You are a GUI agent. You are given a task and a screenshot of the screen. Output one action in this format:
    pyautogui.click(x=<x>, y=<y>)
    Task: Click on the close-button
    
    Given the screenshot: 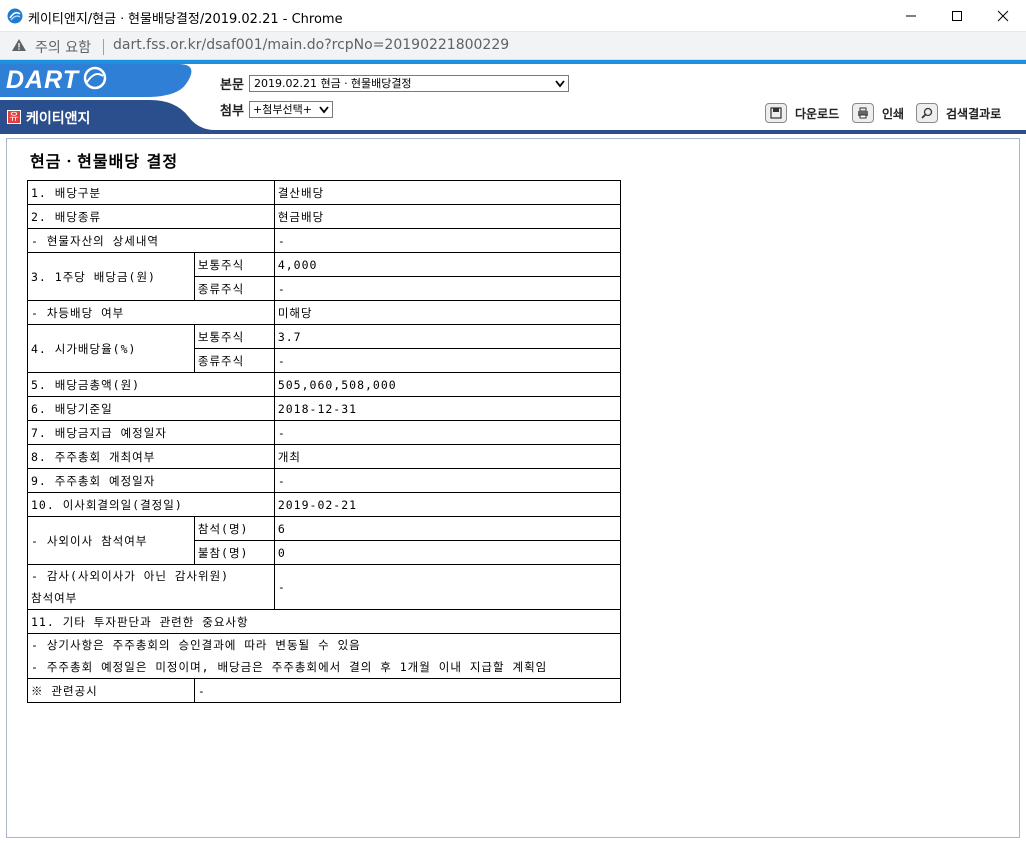 What is the action you would take?
    pyautogui.click(x=1003, y=16)
    